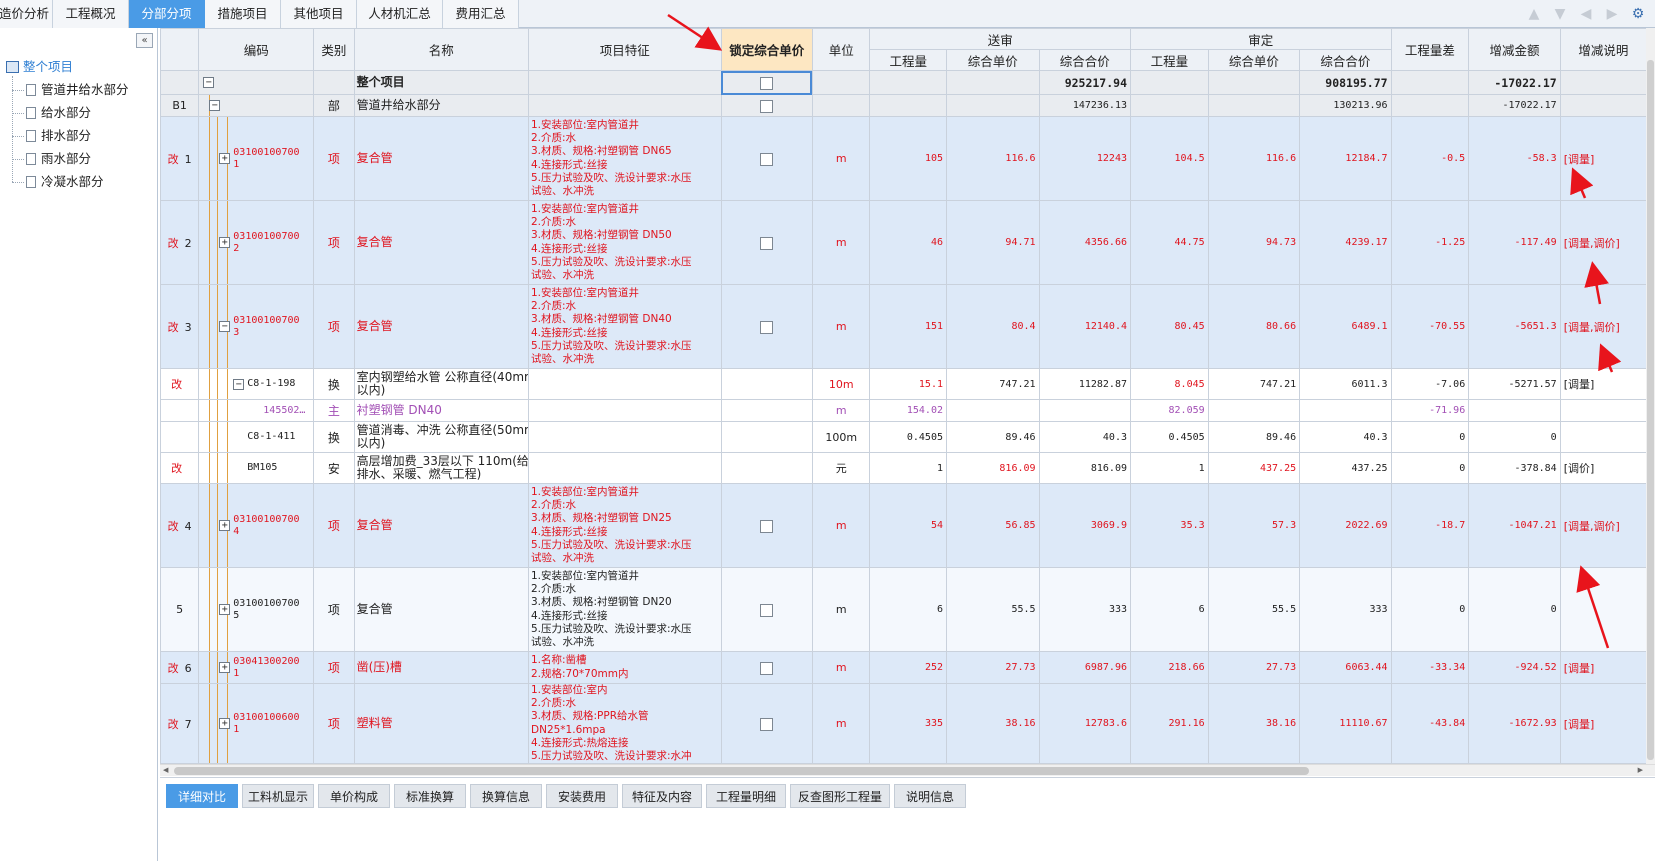 The height and width of the screenshot is (861, 1655). I want to click on sent-qty-cell: 335, so click(908, 723).